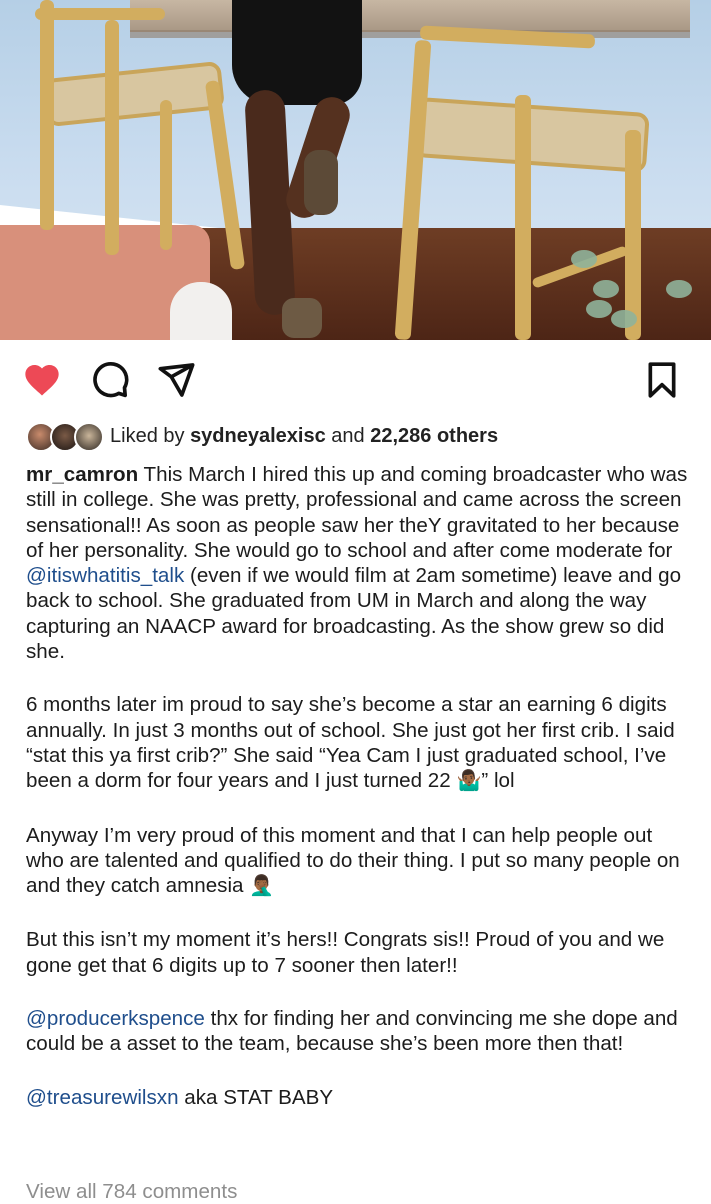  What do you see at coordinates (410, 16) in the screenshot?
I see `photo-countertop` at bounding box center [410, 16].